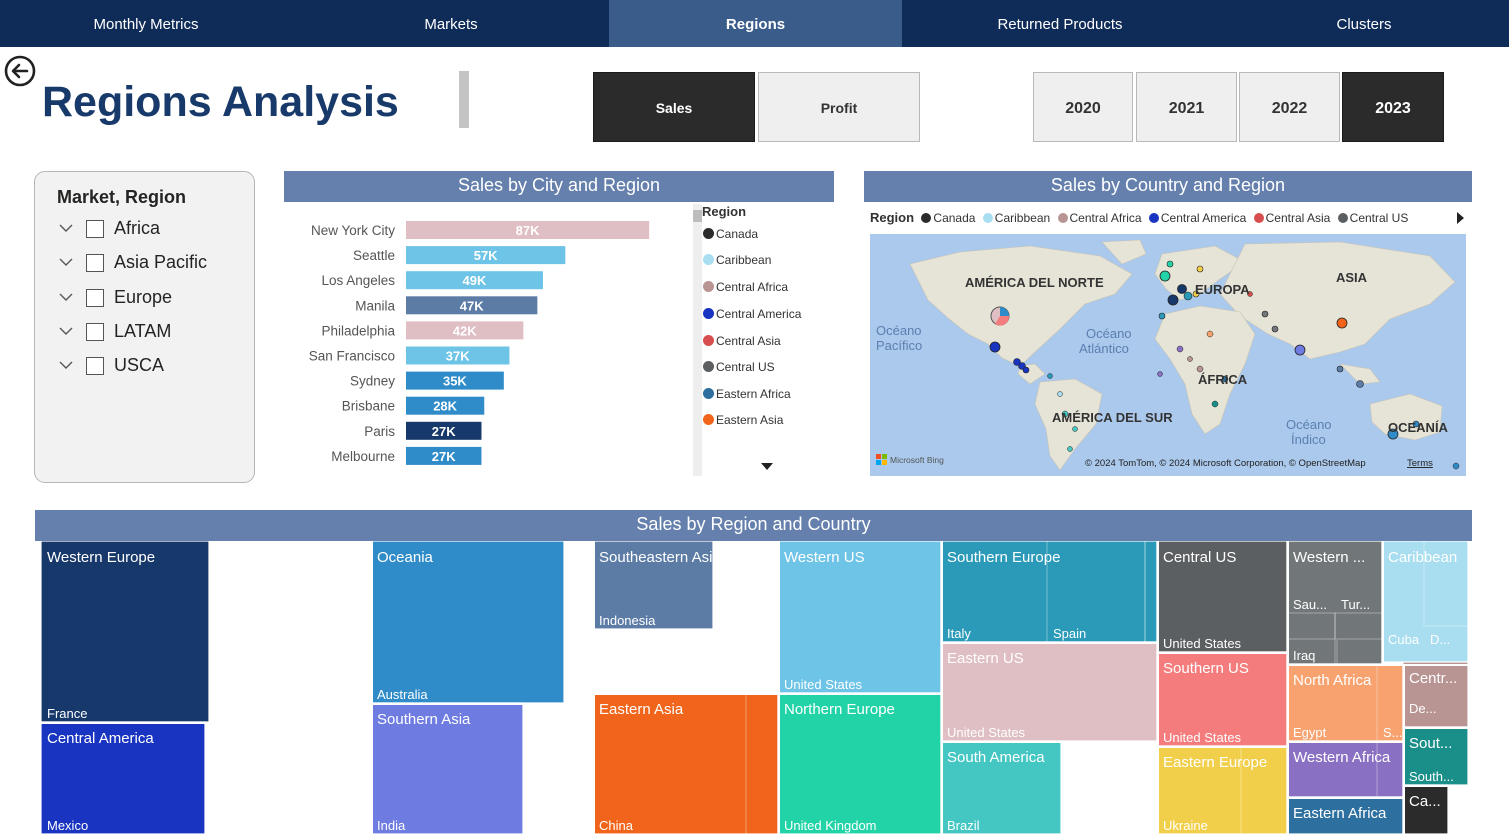 This screenshot has width=1509, height=834. Describe the element at coordinates (752, 314) in the screenshot. I see `legend-item-central-america: Central America` at that location.